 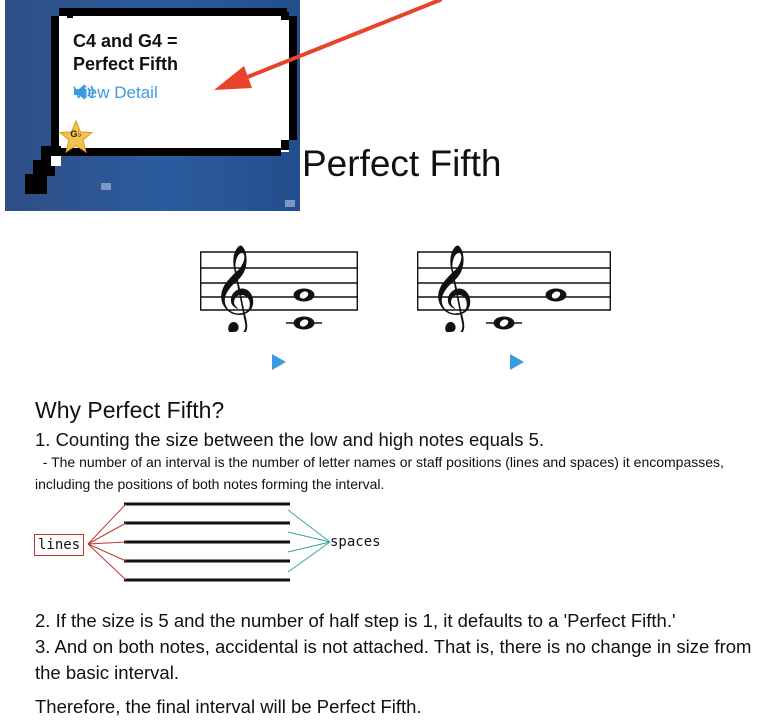 What do you see at coordinates (517, 362) in the screenshot?
I see `play-melodic-button` at bounding box center [517, 362].